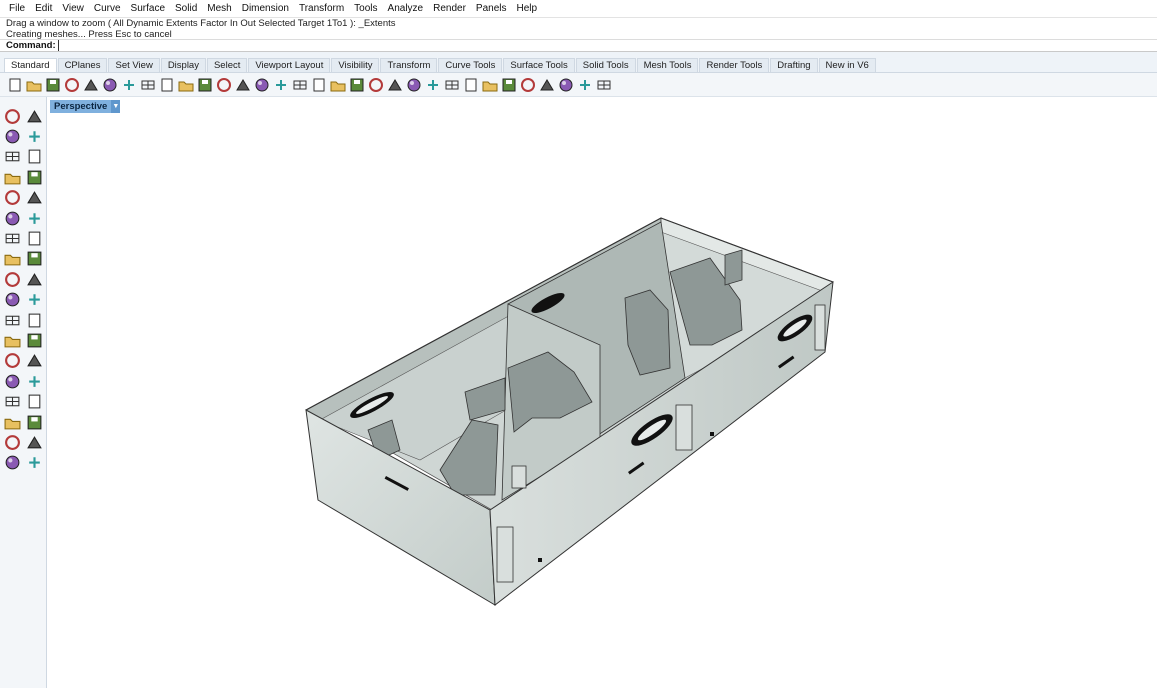 This screenshot has height=688, width=1157. I want to click on tab-new-in-v6: New in V6, so click(847, 65).